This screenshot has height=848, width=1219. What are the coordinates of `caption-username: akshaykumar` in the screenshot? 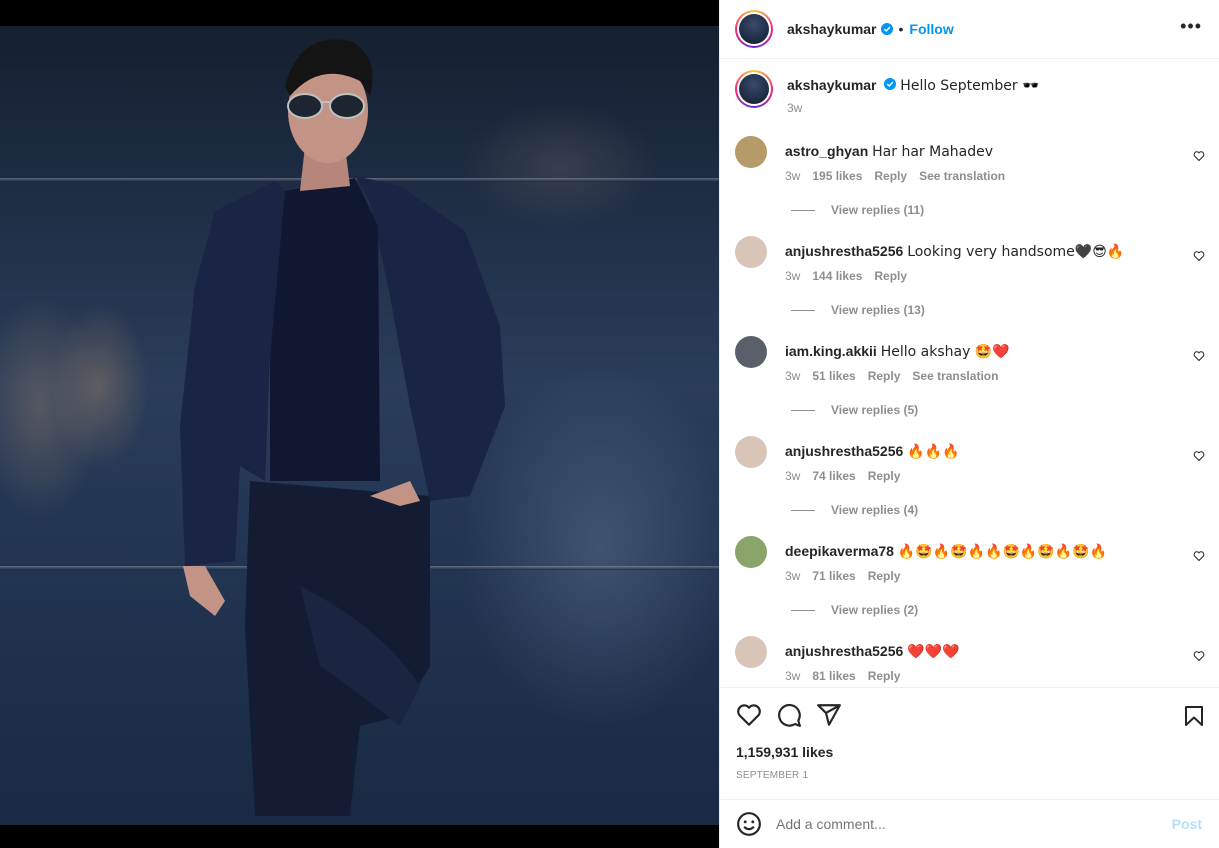 It's located at (832, 85).